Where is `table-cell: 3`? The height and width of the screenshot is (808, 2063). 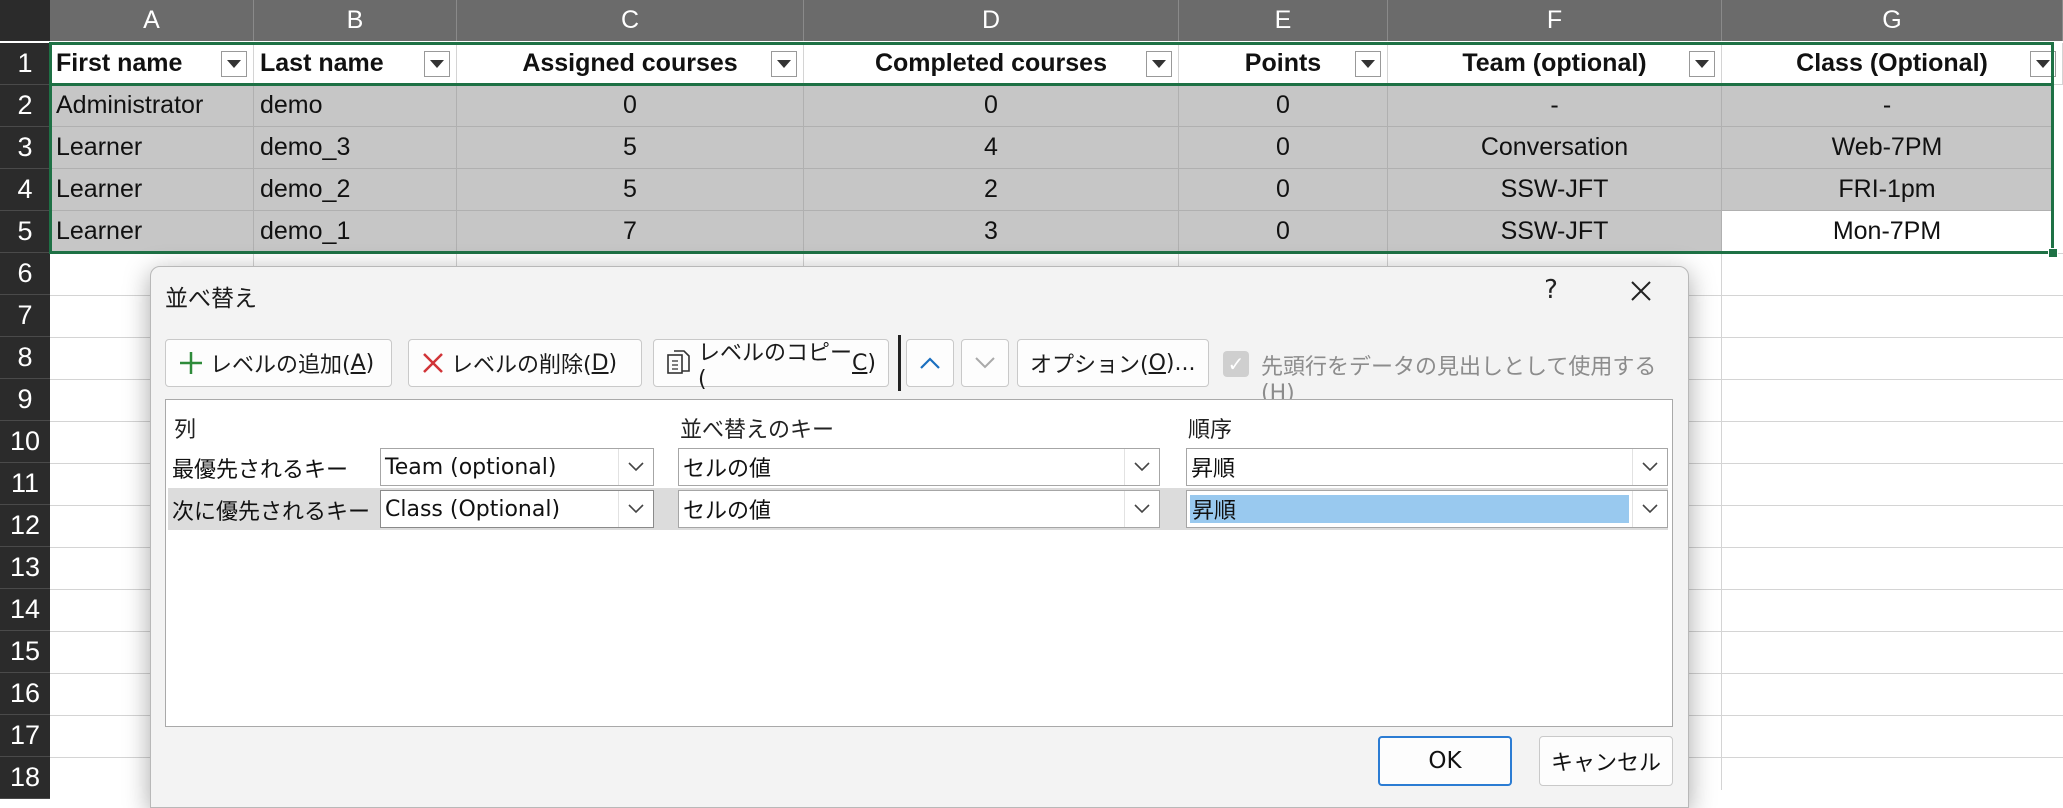 table-cell: 3 is located at coordinates (991, 232).